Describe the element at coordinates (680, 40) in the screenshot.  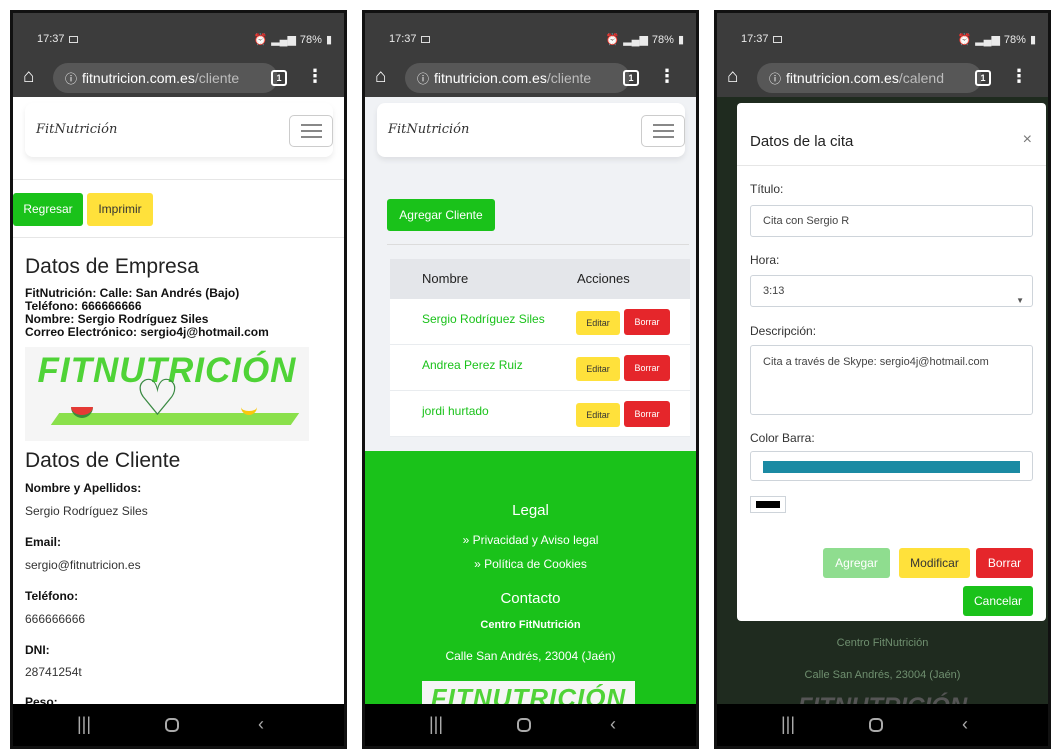
I see `battery-icon: ▮` at that location.